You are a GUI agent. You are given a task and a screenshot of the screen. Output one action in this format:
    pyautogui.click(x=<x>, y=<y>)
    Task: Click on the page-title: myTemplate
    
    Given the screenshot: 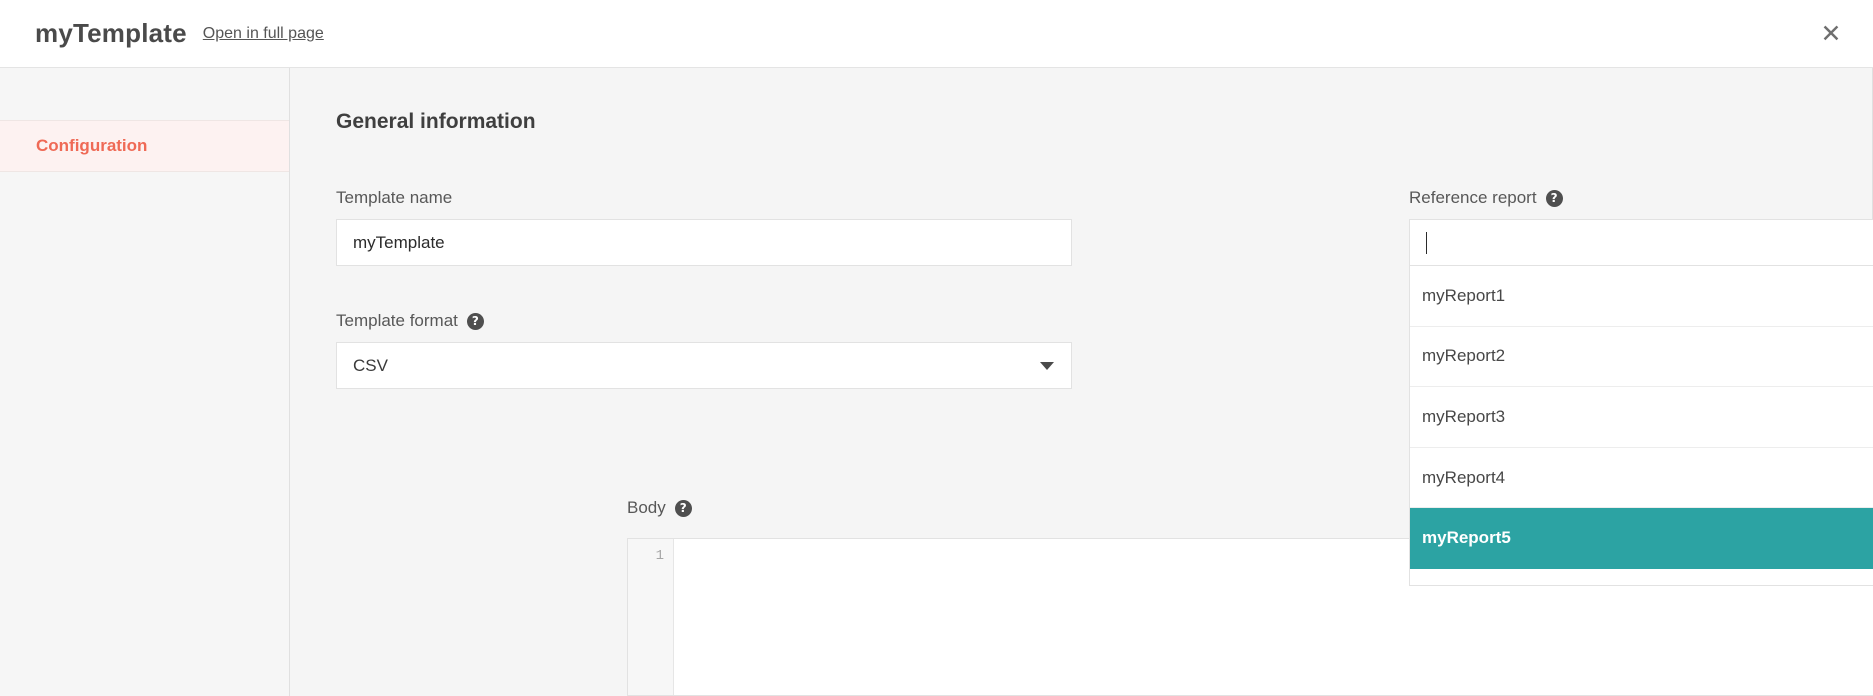 What is the action you would take?
    pyautogui.click(x=111, y=33)
    